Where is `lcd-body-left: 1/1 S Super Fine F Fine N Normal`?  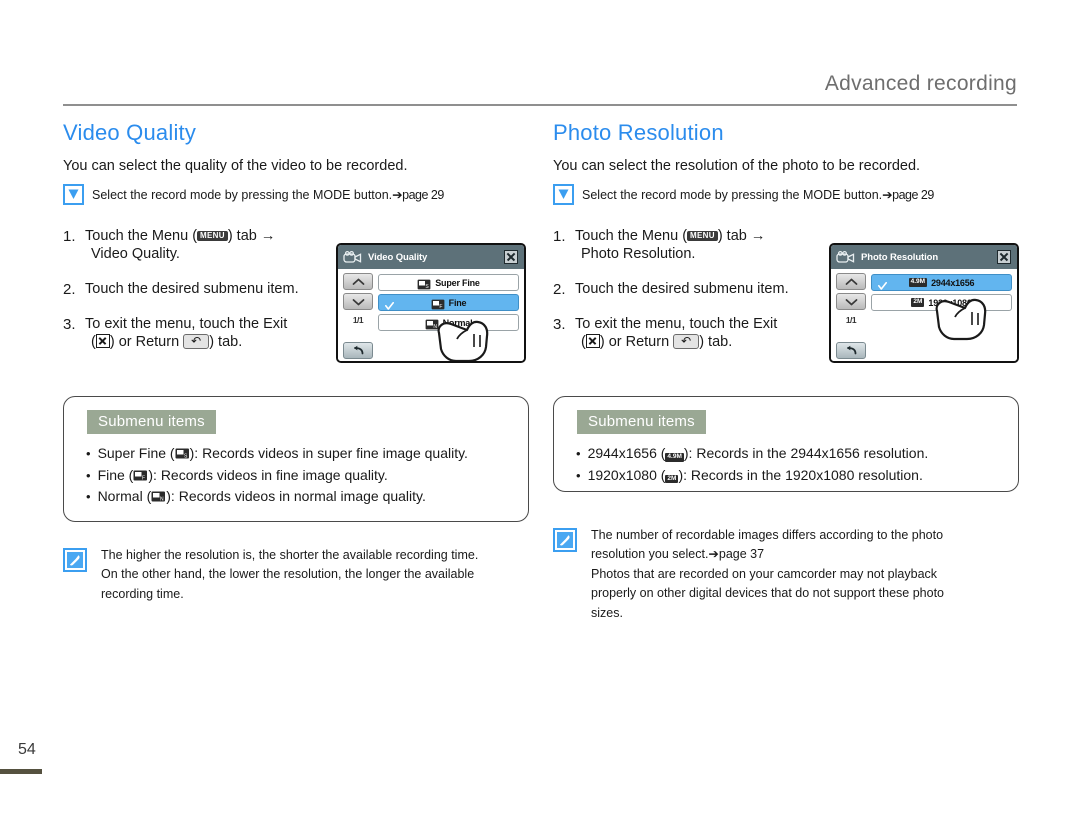 lcd-body-left: 1/1 S Super Fine F Fine N Normal is located at coordinates (431, 315).